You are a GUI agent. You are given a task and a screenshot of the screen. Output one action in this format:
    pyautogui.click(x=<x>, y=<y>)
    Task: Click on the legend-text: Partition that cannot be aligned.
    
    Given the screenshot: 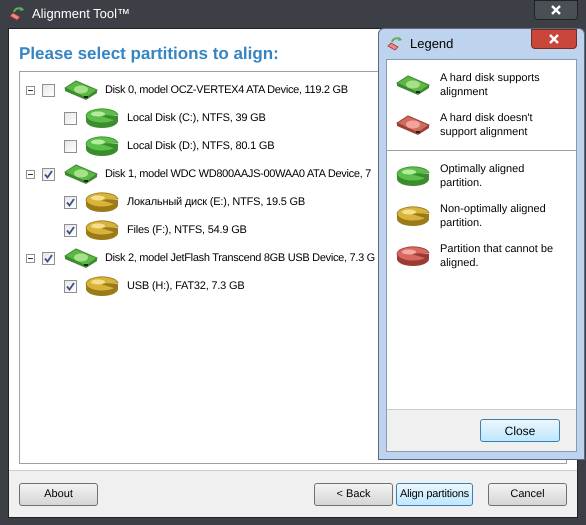 What is the action you would take?
    pyautogui.click(x=497, y=256)
    